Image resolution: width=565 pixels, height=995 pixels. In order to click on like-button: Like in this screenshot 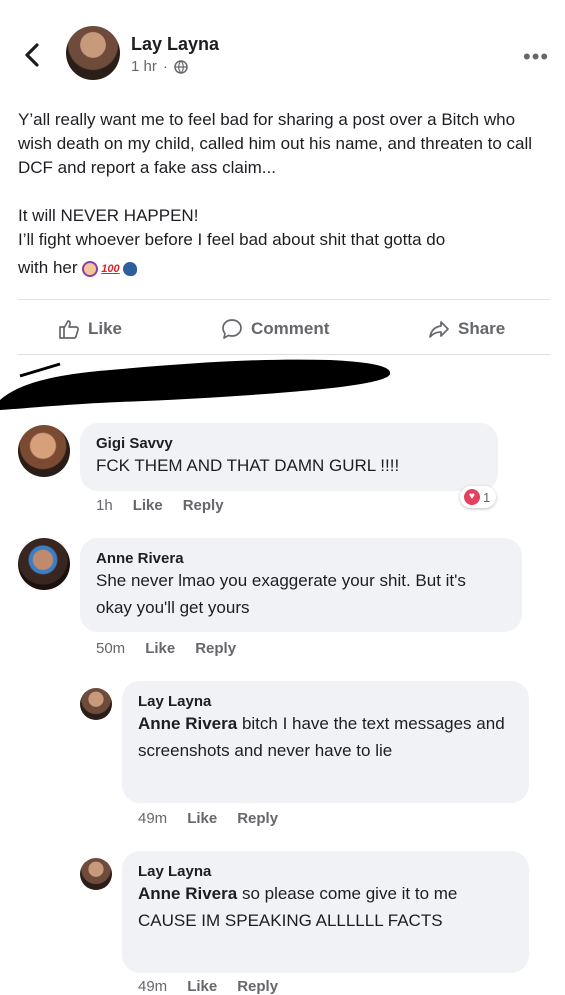, I will do `click(90, 329)`.